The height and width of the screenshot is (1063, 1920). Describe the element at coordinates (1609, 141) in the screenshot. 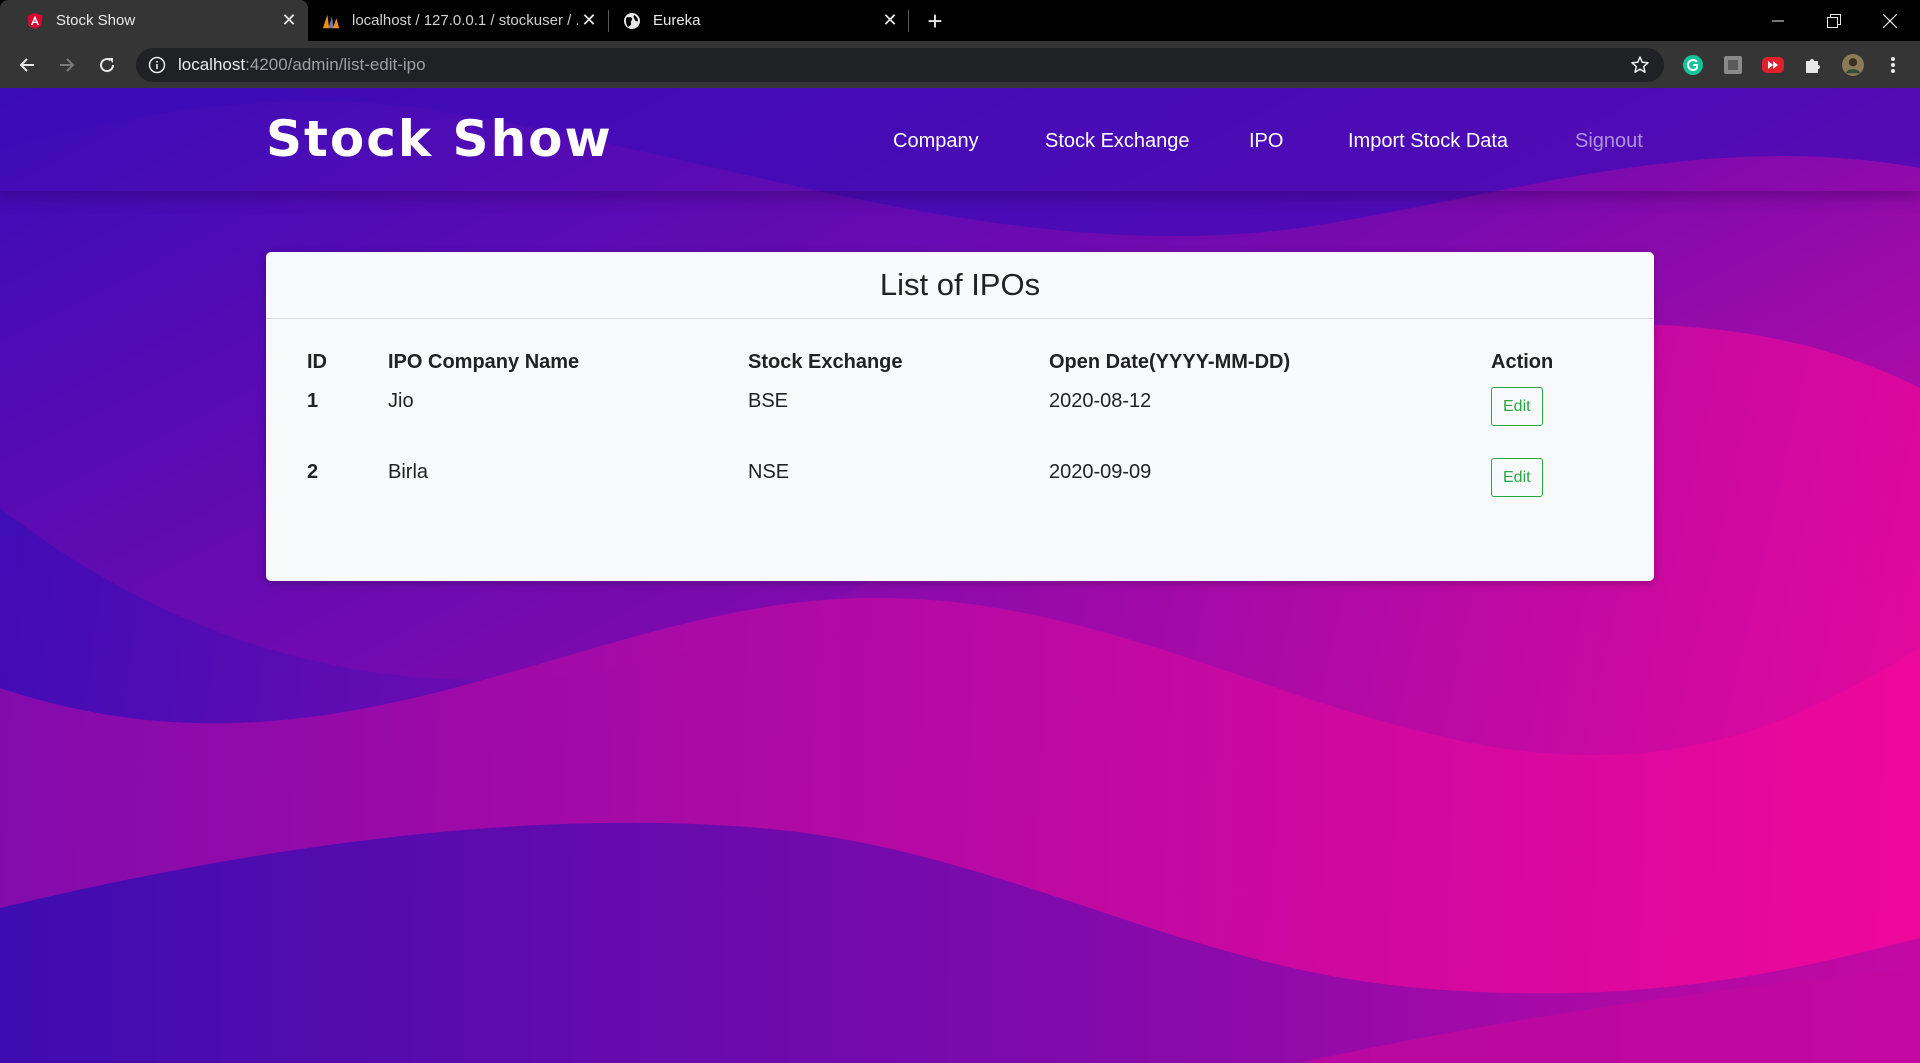

I see `nav-signout: Signout` at that location.